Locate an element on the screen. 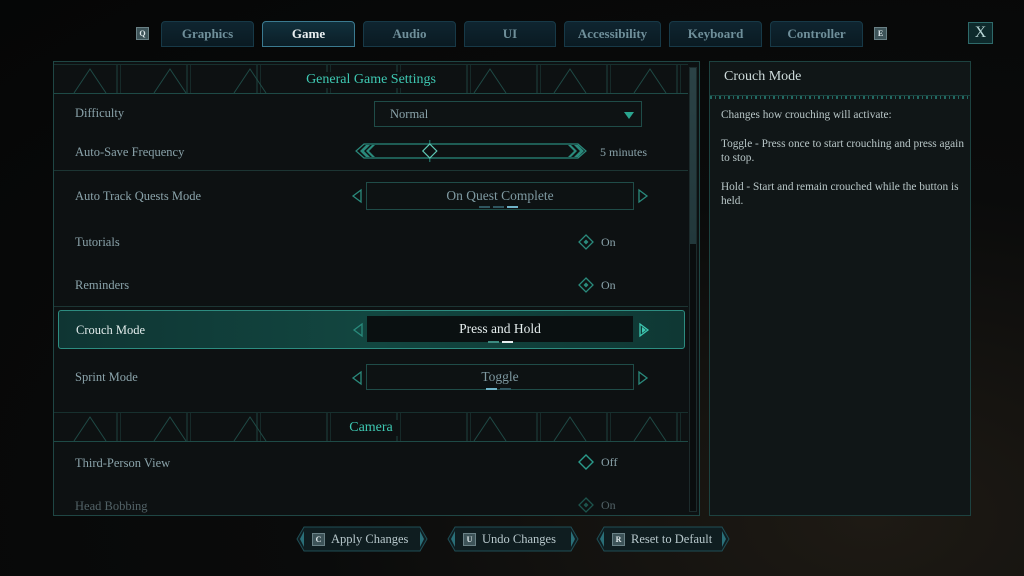 This screenshot has height=576, width=1024. setting-row-auto-track: Auto Track Quests Mode On Quest Complete is located at coordinates (371, 196).